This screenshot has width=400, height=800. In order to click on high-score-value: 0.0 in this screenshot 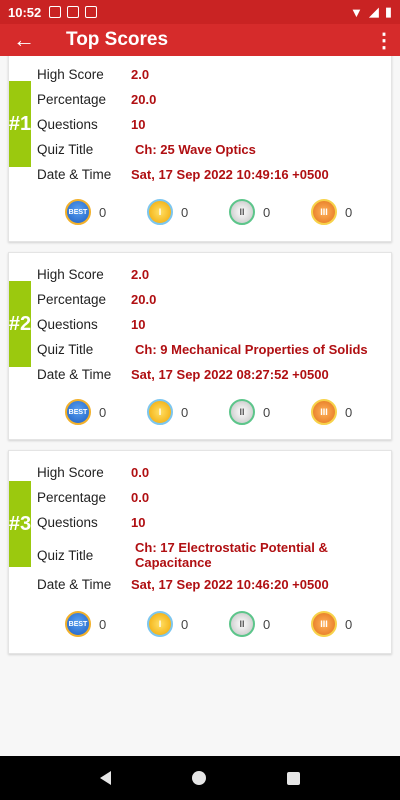, I will do `click(140, 472)`.